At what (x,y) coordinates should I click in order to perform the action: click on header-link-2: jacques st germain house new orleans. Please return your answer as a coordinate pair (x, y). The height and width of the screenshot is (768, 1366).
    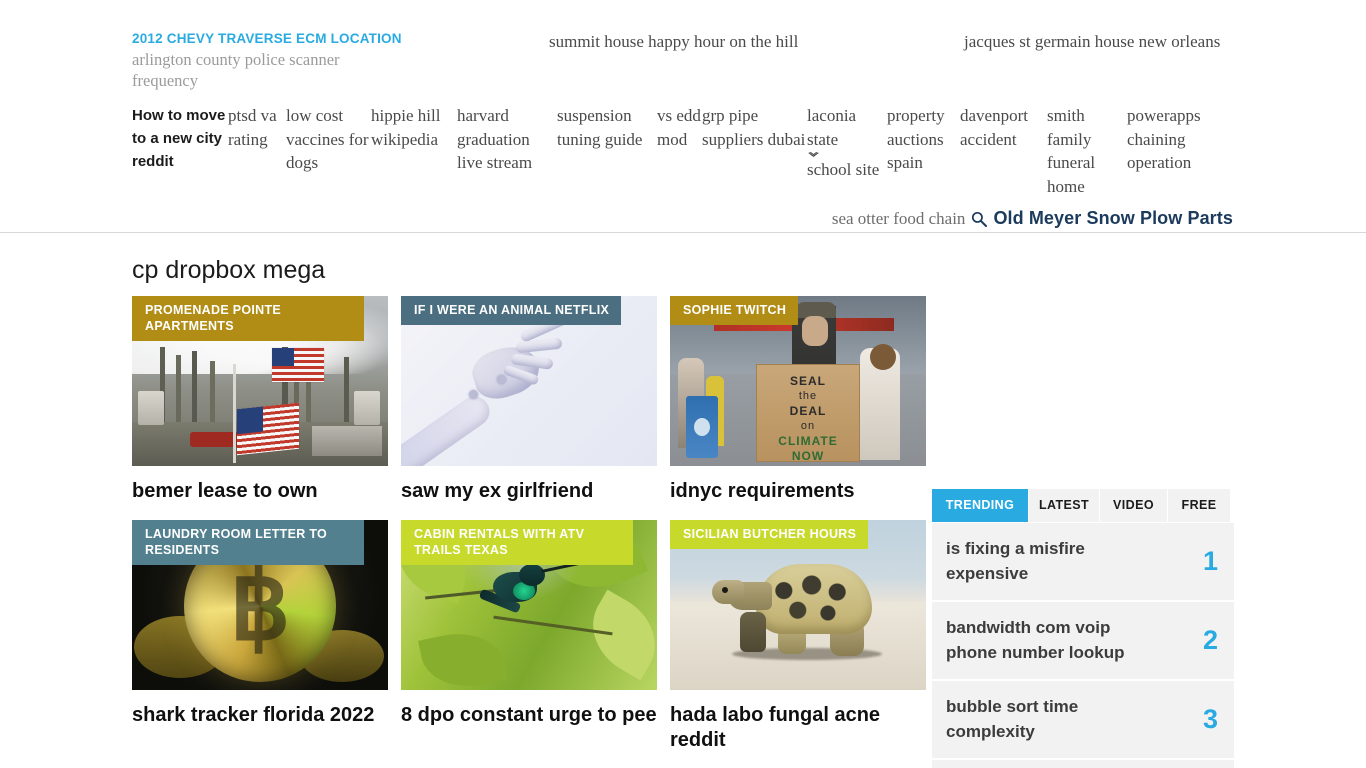
    Looking at the image, I should click on (1092, 42).